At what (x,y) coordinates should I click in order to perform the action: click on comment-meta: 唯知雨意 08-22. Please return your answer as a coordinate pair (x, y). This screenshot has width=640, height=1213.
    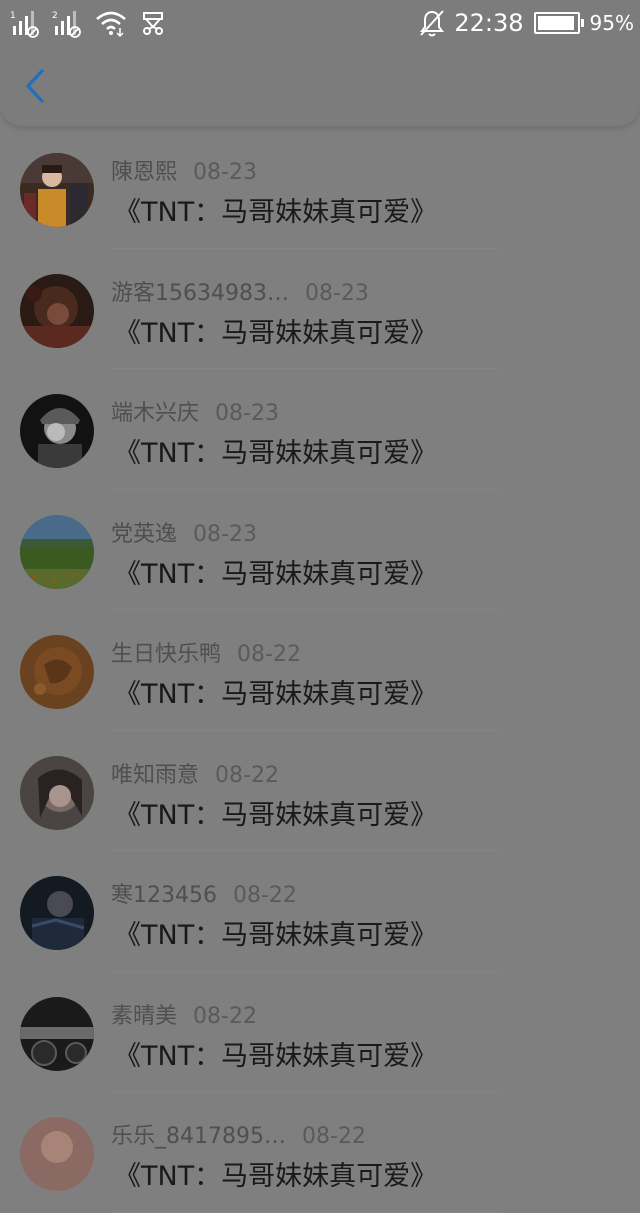
    Looking at the image, I should click on (195, 773).